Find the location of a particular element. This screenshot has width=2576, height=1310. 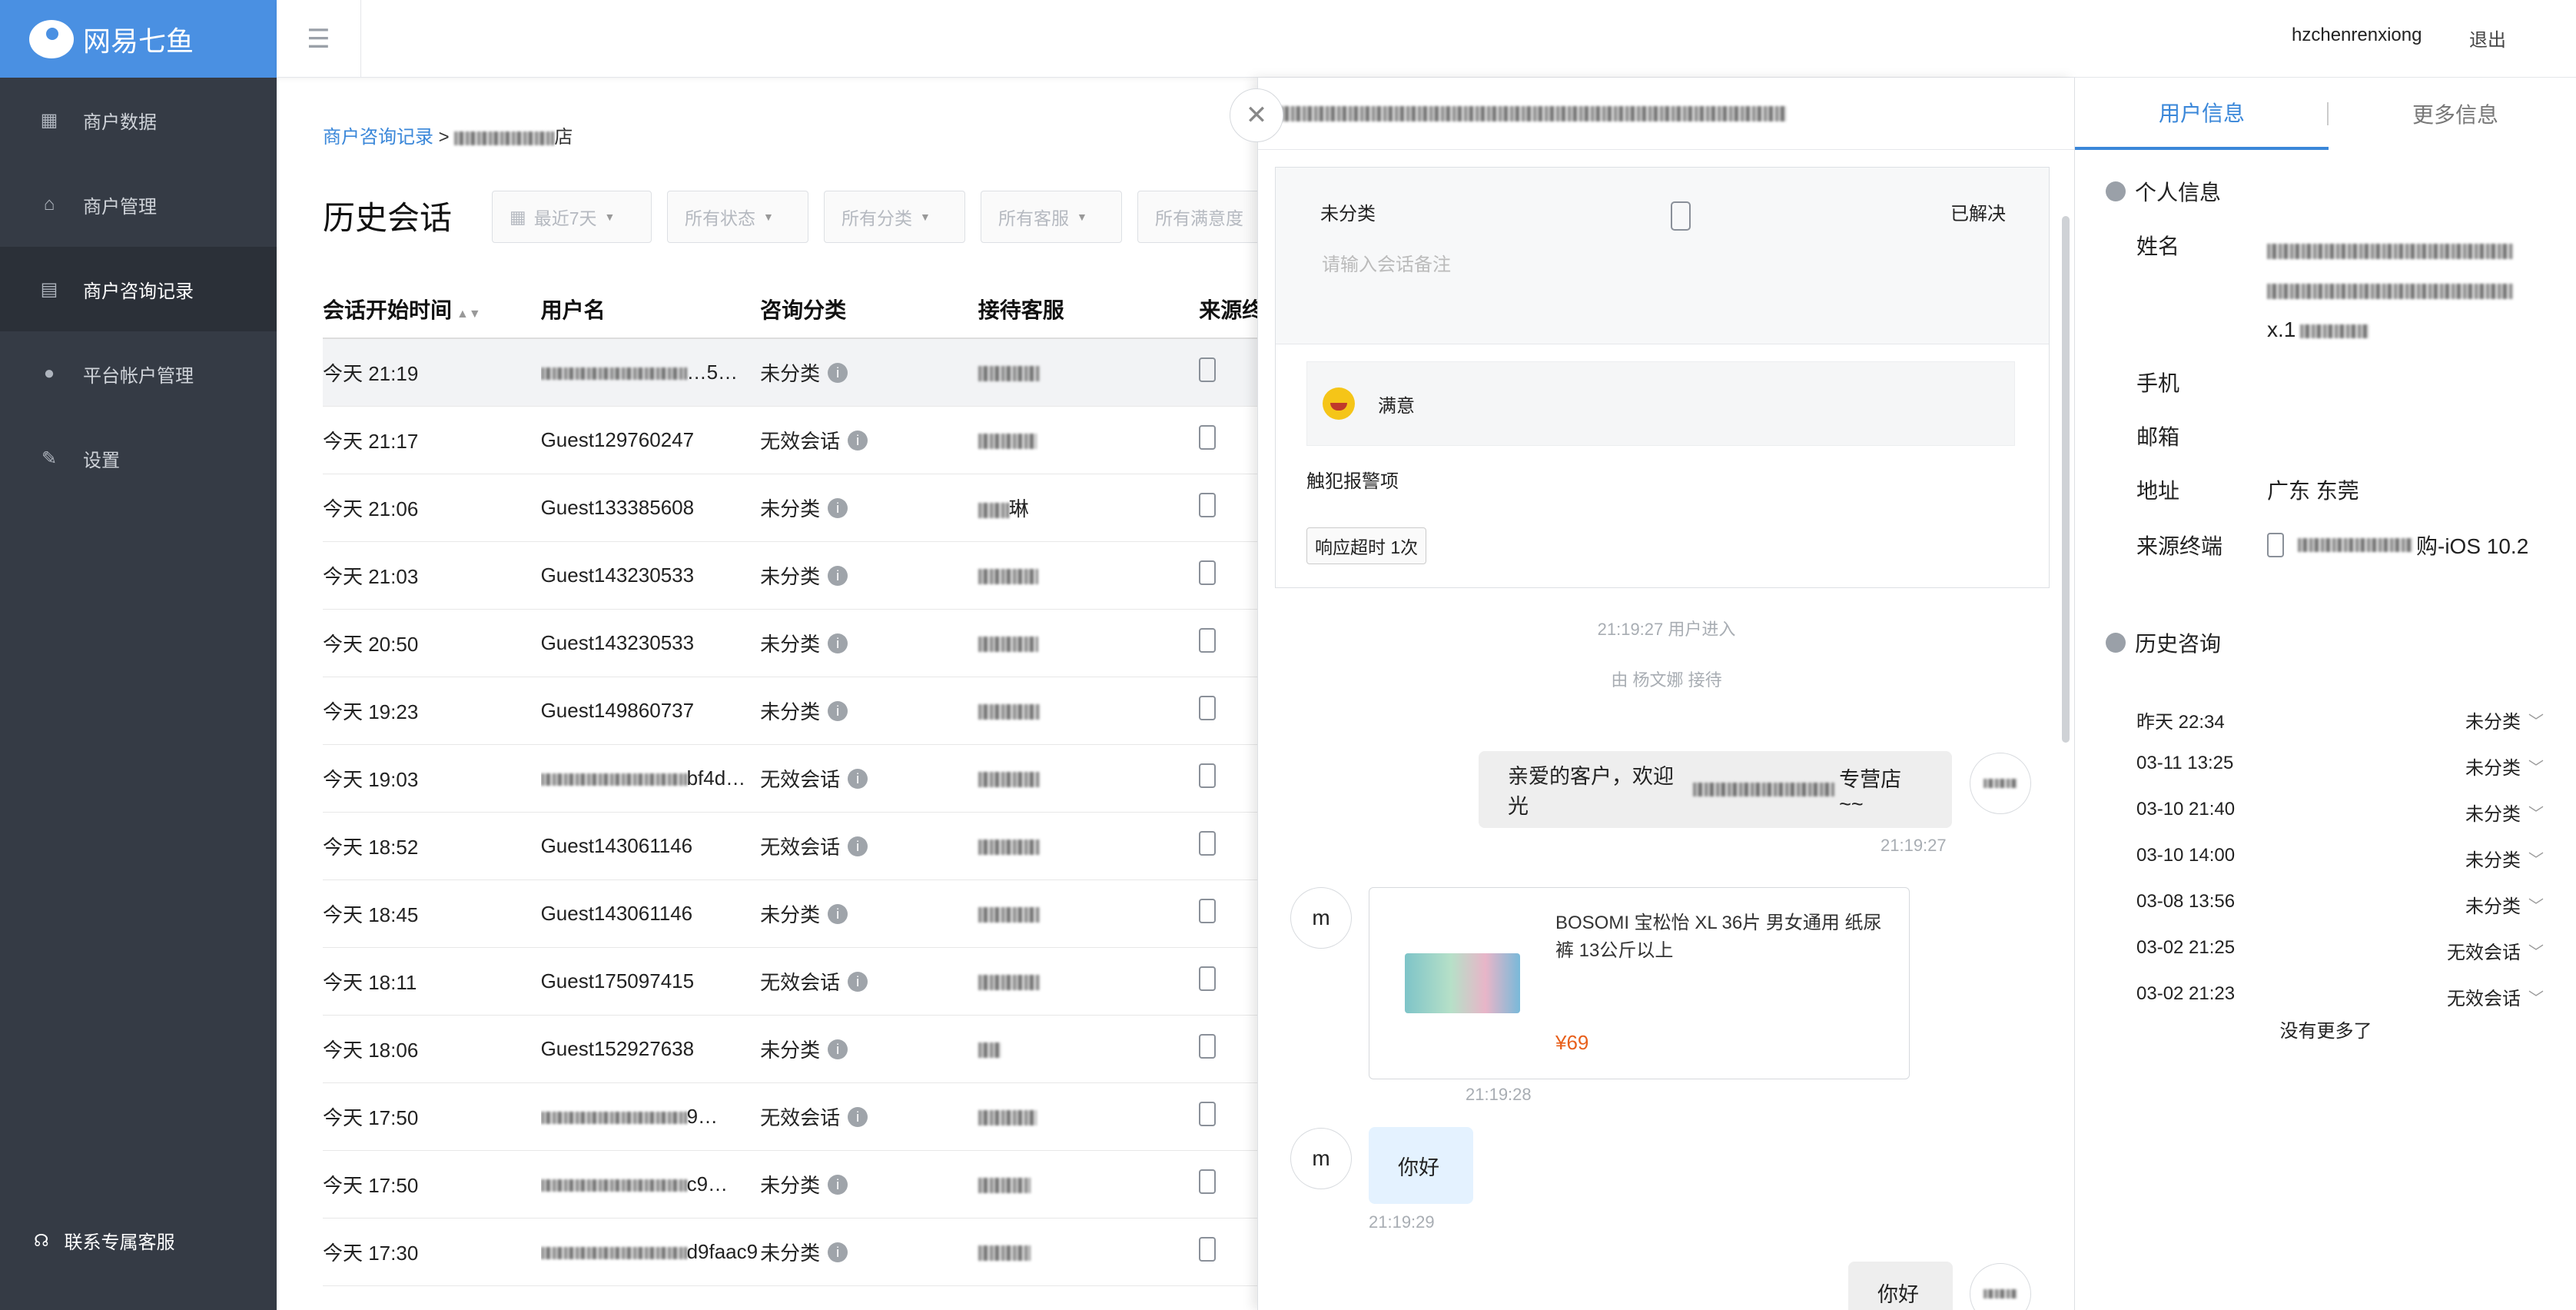

table-row: 今天 19:23 Guest149860737 未分类 i is located at coordinates (818, 711).